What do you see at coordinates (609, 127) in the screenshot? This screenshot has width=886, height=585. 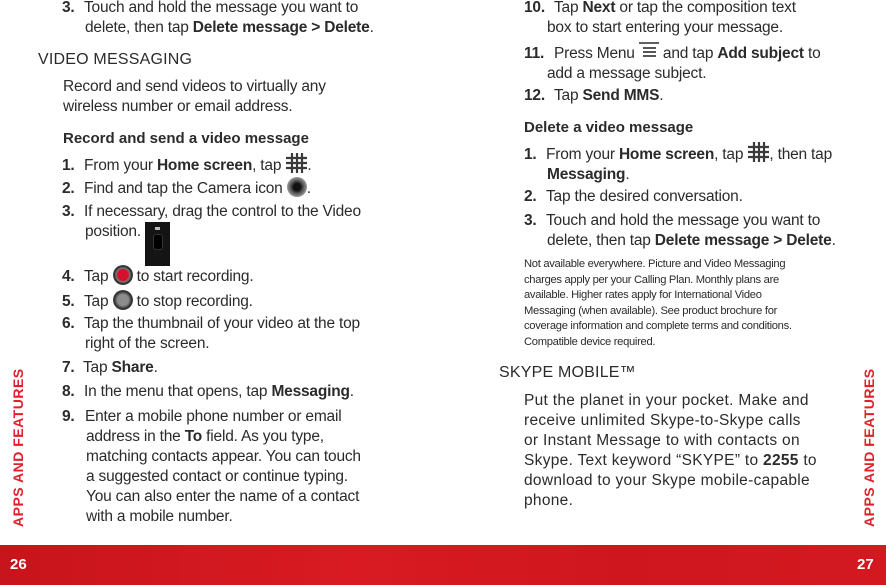 I see `subhead-delete-video: Delete a video message` at bounding box center [609, 127].